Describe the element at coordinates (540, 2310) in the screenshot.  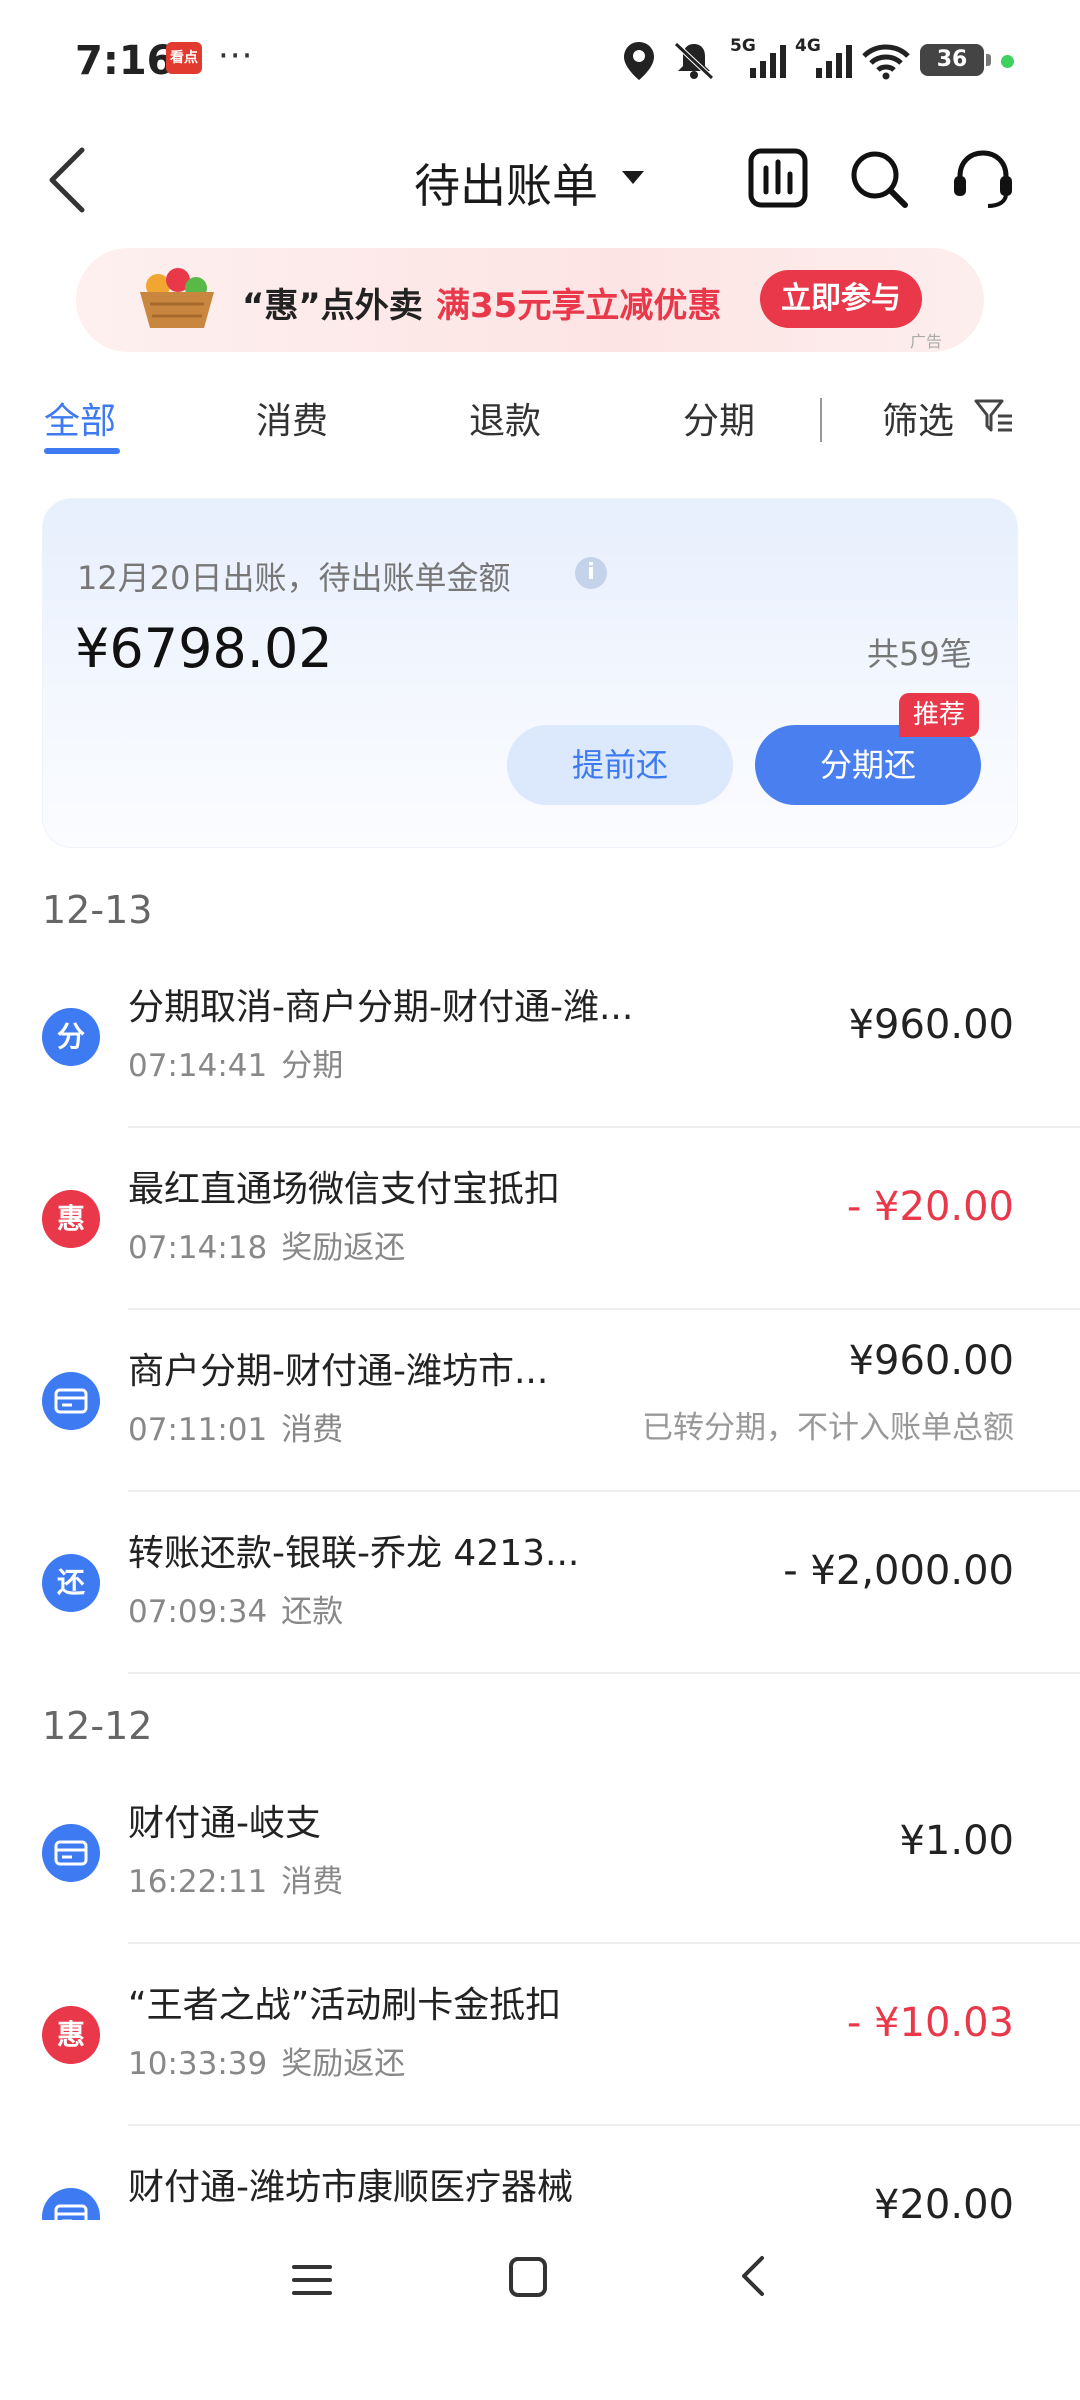
I see `system-nav-bar` at that location.